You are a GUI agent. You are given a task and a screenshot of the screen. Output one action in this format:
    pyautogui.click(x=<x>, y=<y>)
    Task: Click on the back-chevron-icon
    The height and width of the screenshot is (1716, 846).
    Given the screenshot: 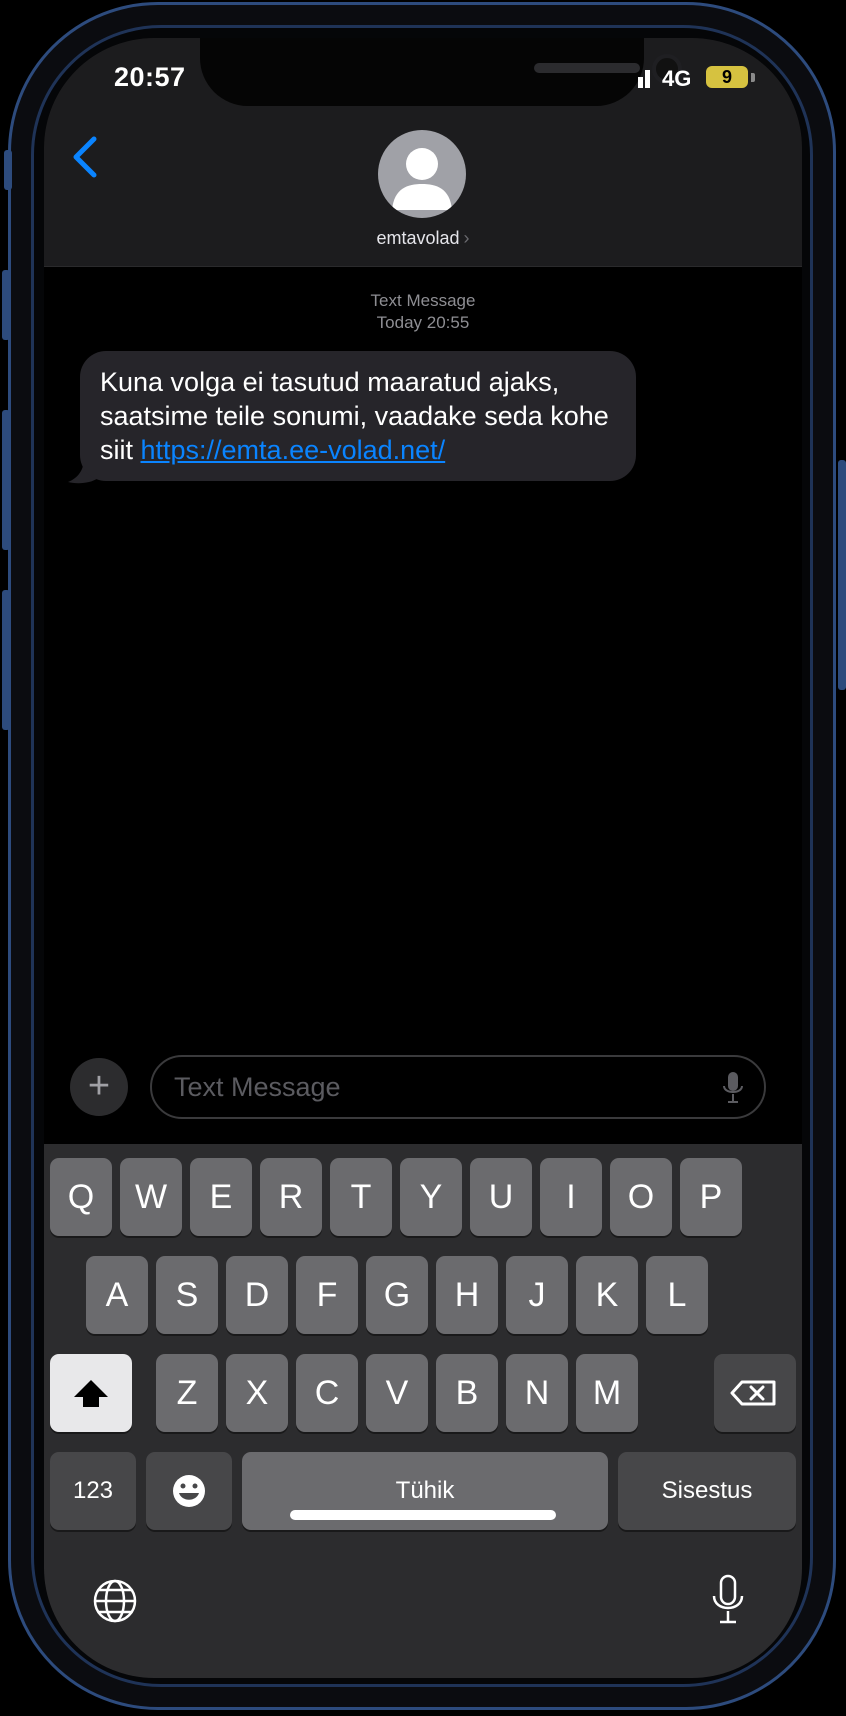 What is the action you would take?
    pyautogui.click(x=84, y=157)
    